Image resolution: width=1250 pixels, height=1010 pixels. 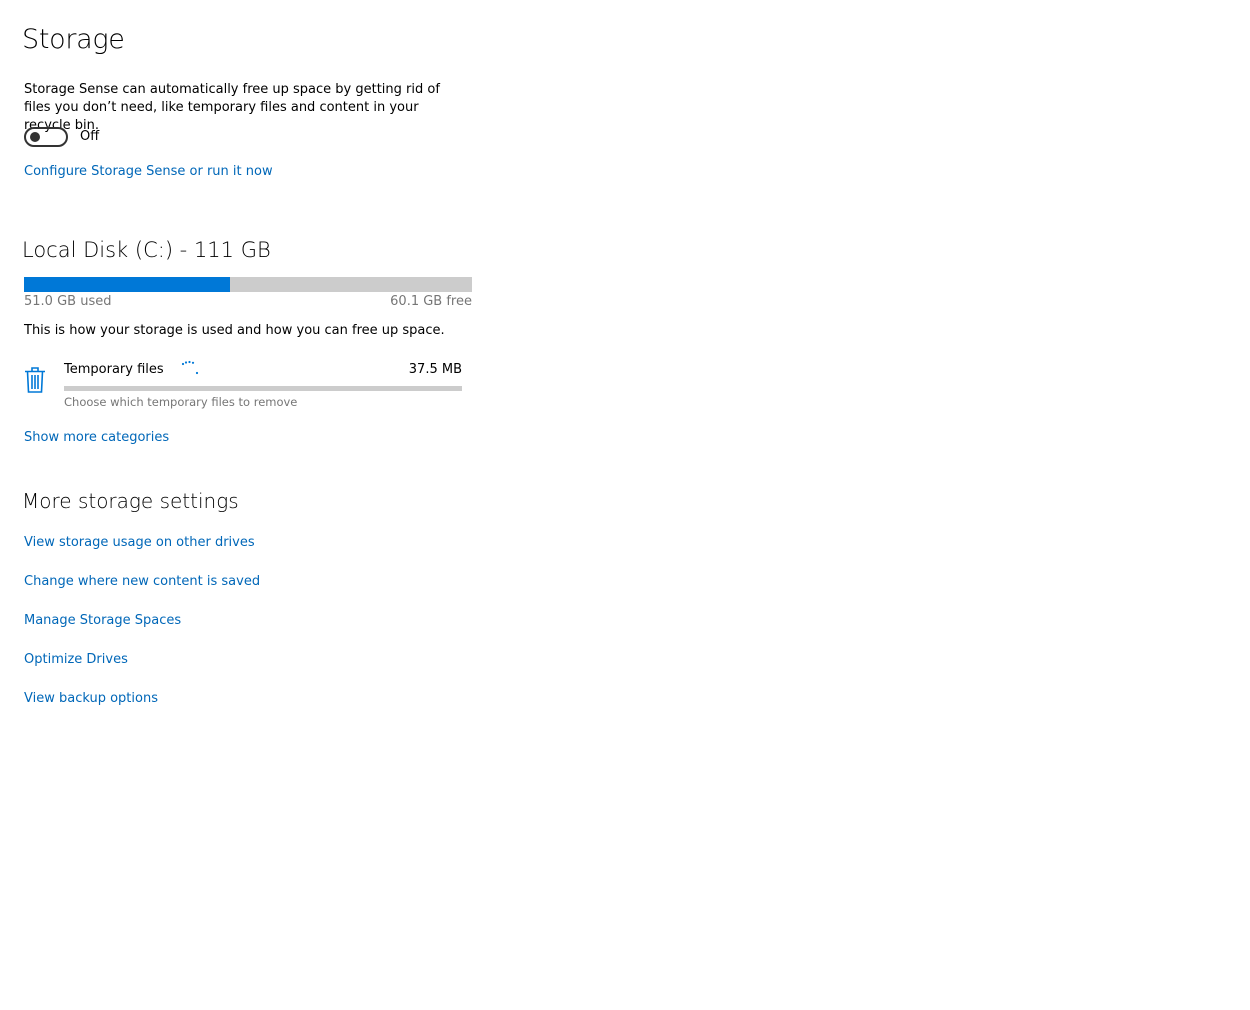 What do you see at coordinates (35, 382) in the screenshot?
I see `trash-icon` at bounding box center [35, 382].